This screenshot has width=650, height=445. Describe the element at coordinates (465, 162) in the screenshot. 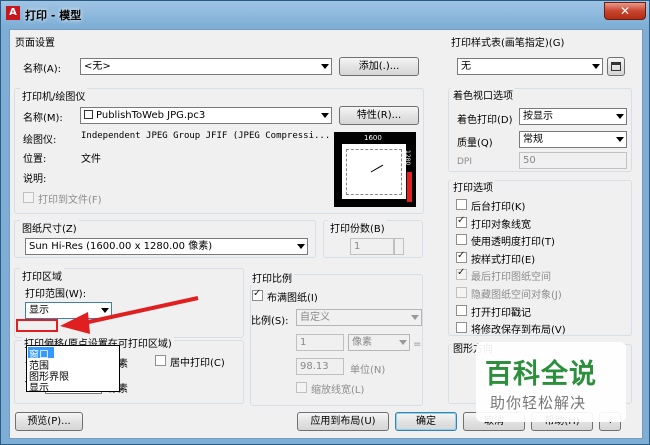

I see `dpi-label: DPI` at that location.